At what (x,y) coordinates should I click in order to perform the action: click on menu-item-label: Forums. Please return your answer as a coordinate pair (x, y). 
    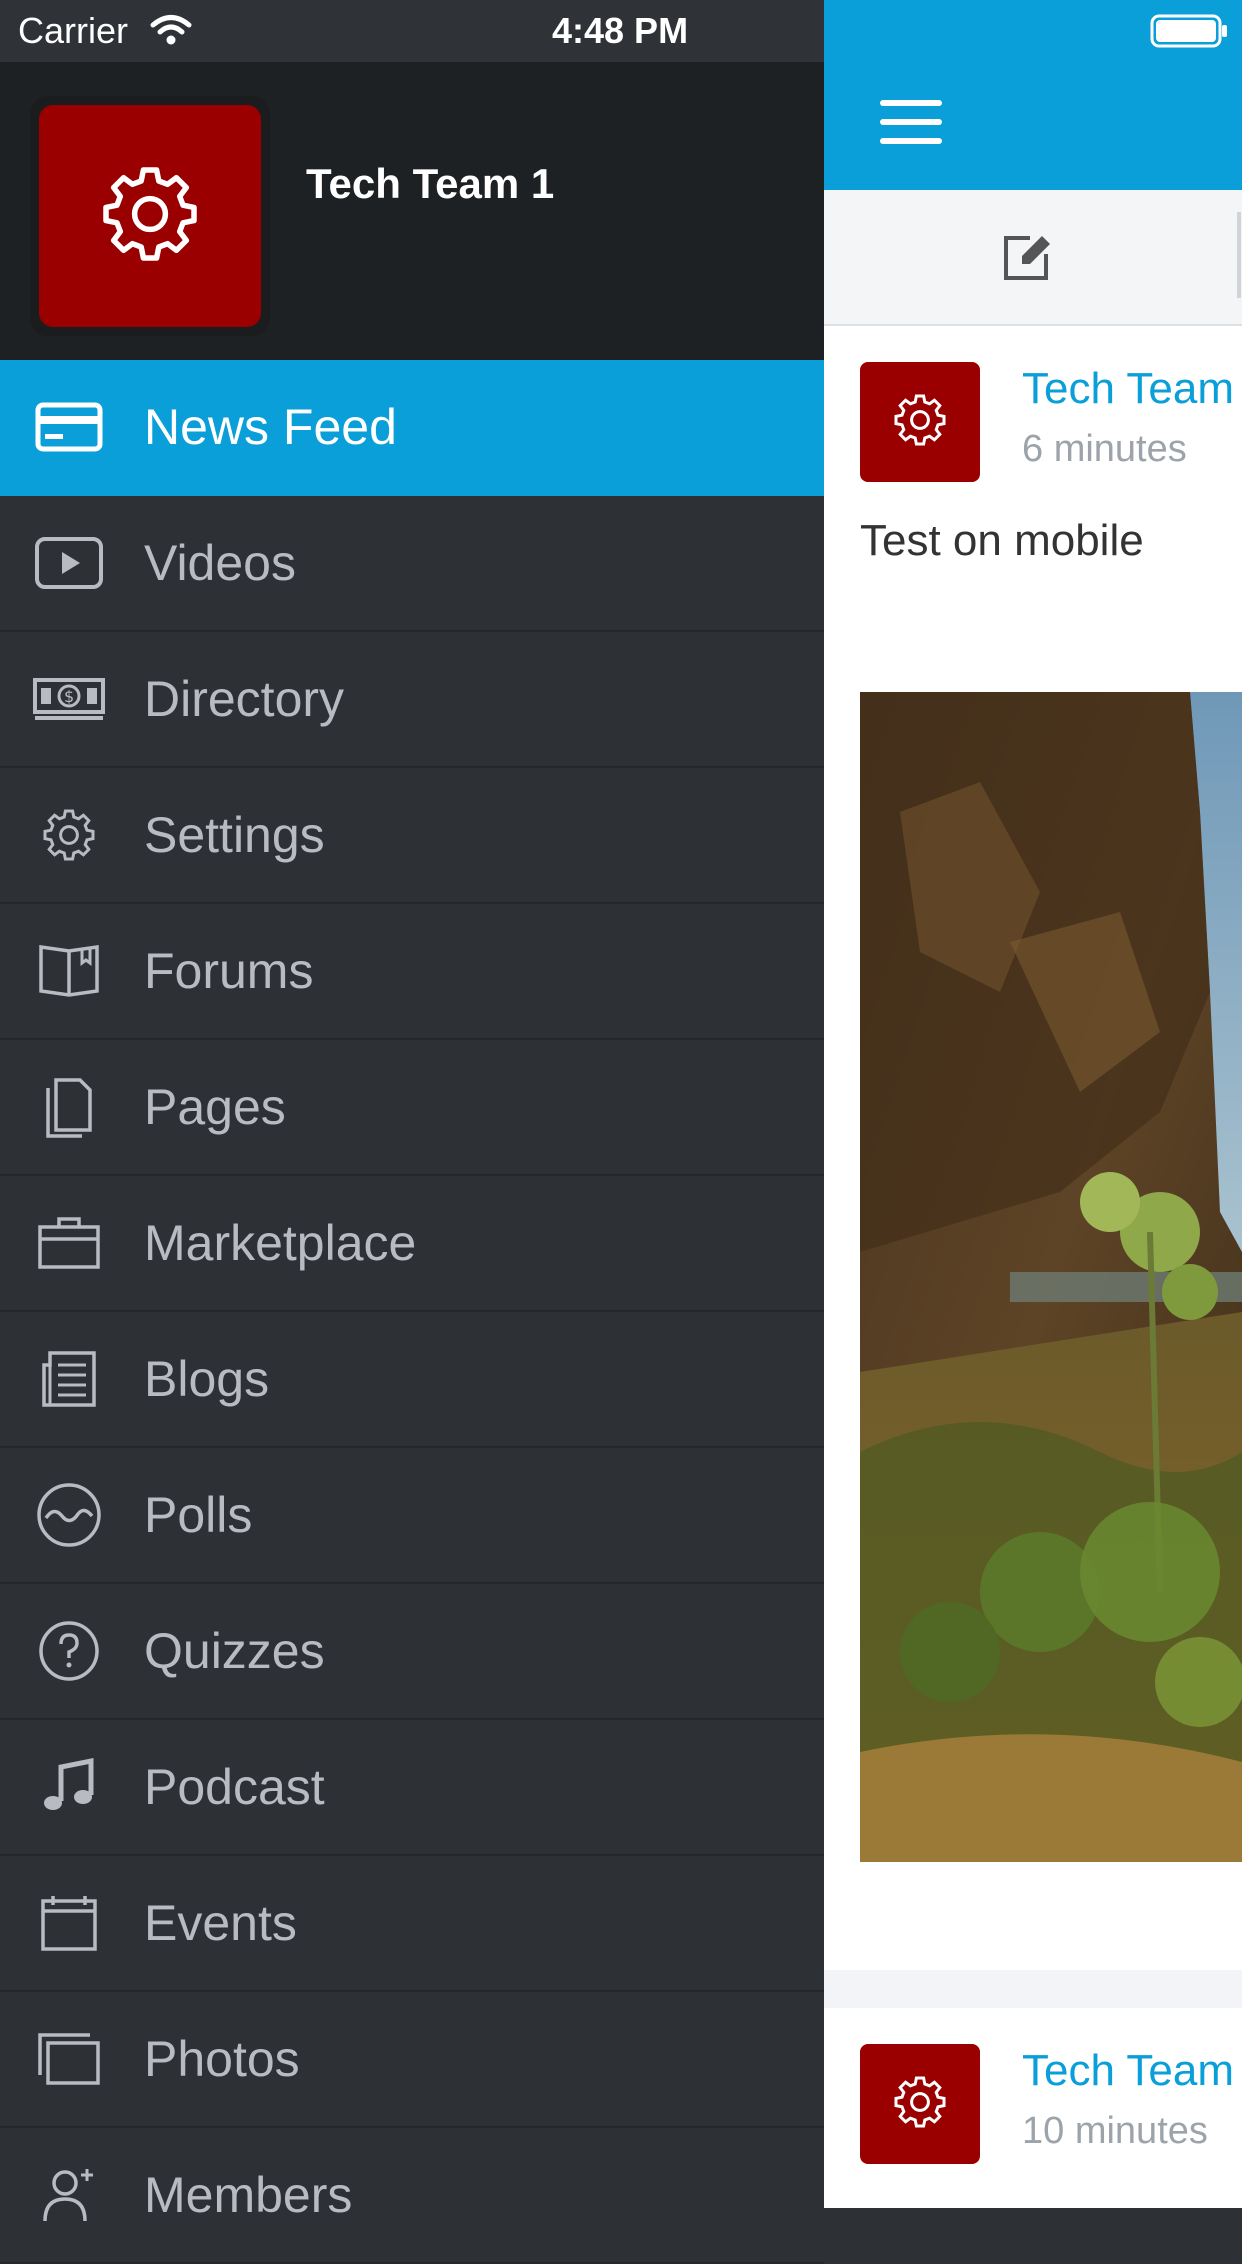
    Looking at the image, I should click on (229, 971).